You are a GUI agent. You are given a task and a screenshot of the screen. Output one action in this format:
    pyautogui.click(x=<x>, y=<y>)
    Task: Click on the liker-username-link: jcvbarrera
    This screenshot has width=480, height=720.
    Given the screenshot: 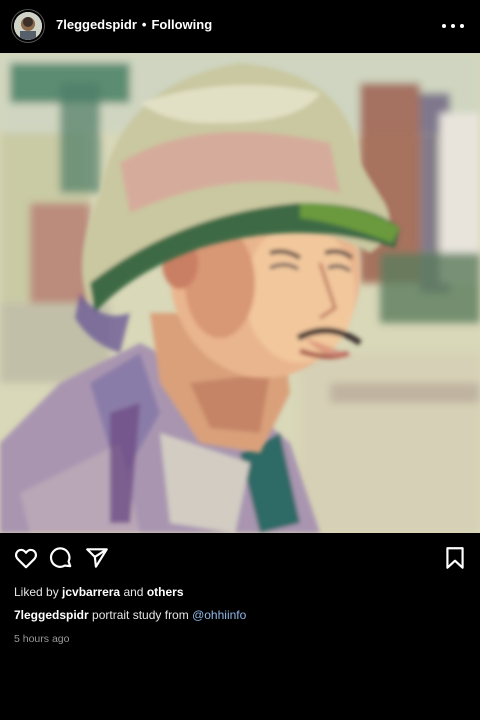 What is the action you would take?
    pyautogui.click(x=91, y=592)
    